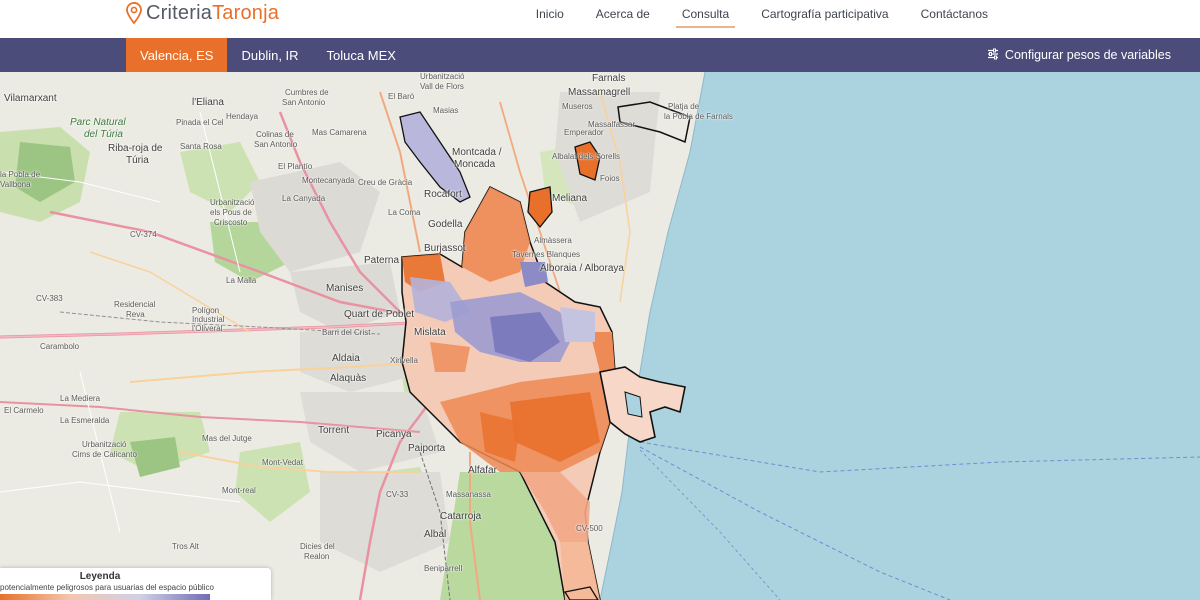  I want to click on city-tab-valencia: Valencia, ES, so click(177, 55).